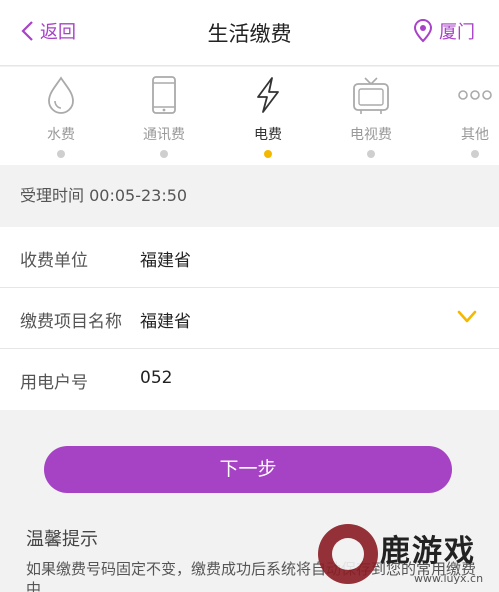 The height and width of the screenshot is (592, 499). I want to click on payee-value: 福建省, so click(165, 261).